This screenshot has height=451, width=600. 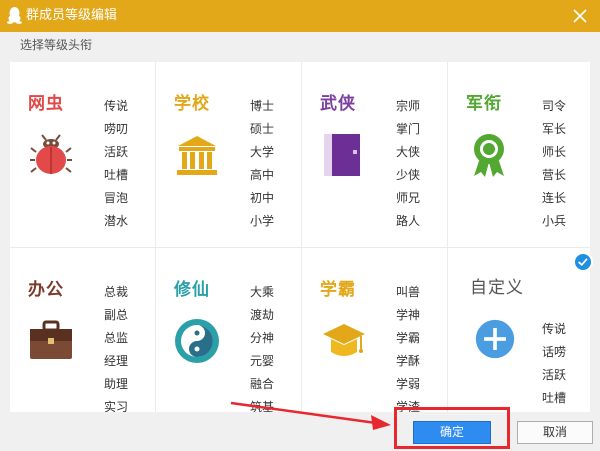 What do you see at coordinates (408, 106) in the screenshot?
I see `rank-item: 宗师` at bounding box center [408, 106].